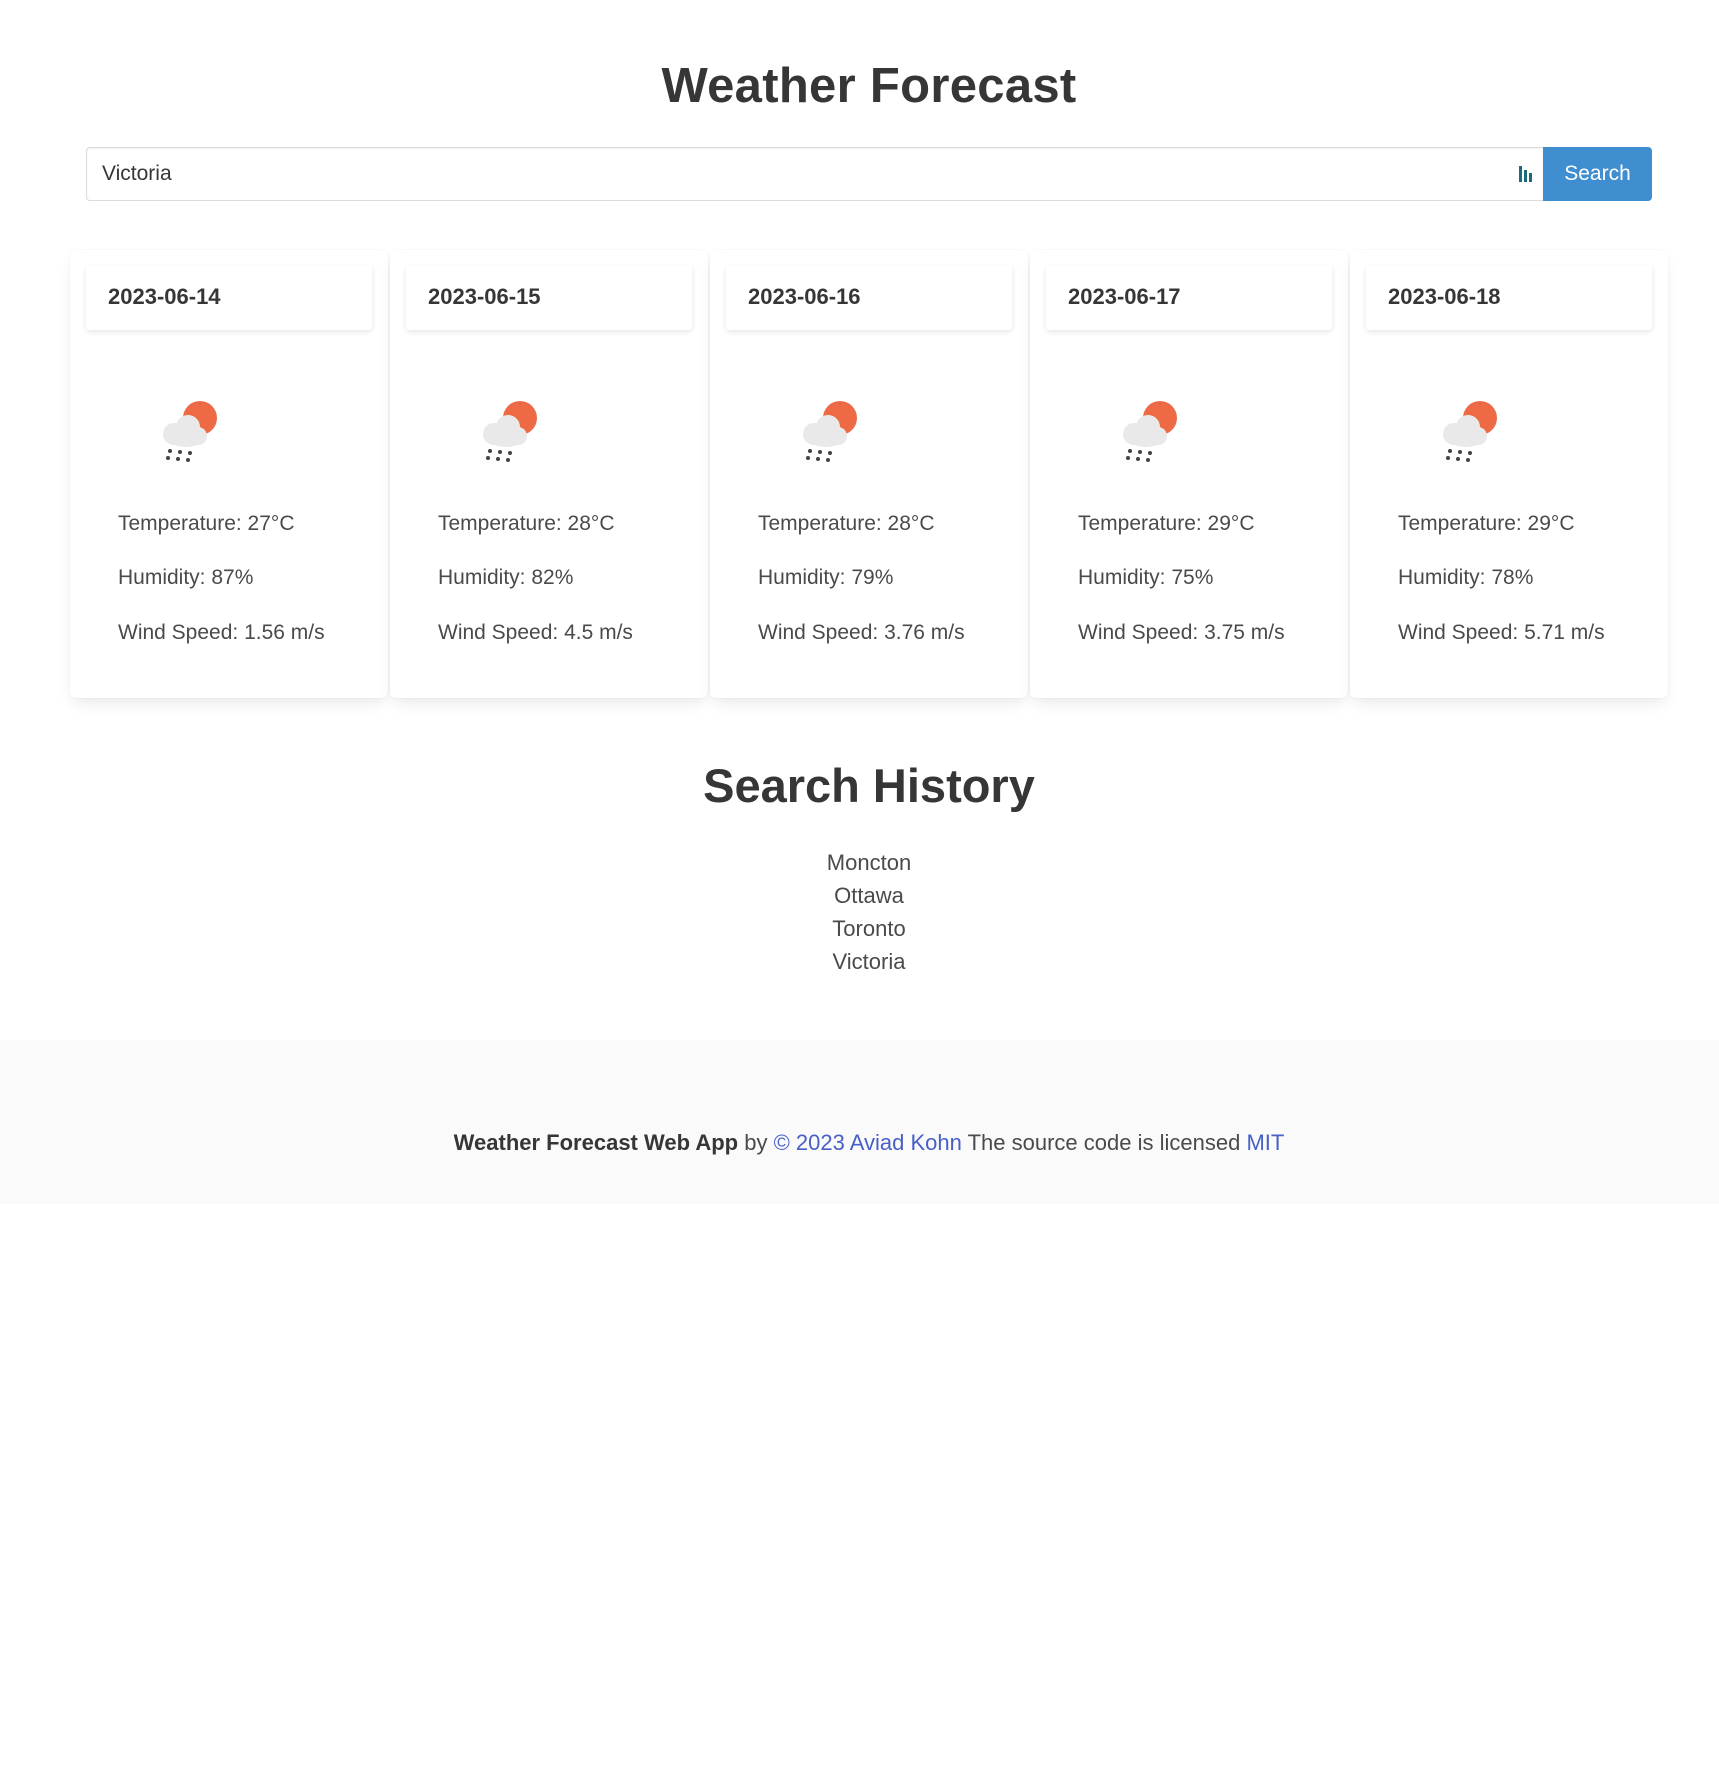 The image size is (1719, 1785). Describe the element at coordinates (596, 1142) in the screenshot. I see `footer-app-name: Weather Forecast Web App` at that location.